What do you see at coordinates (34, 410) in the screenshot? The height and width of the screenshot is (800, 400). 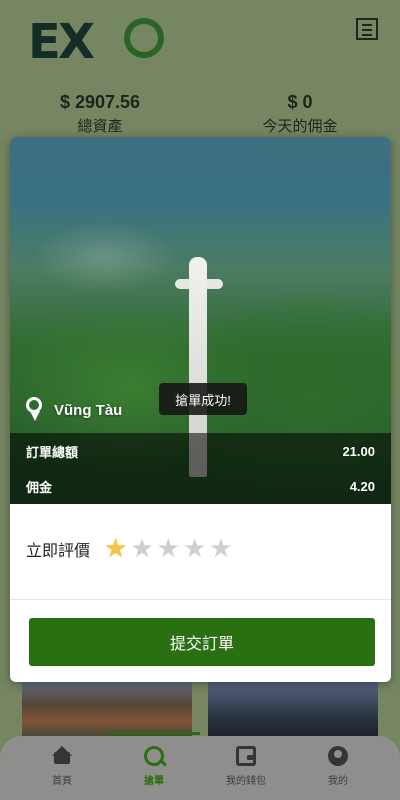 I see `location-pin-icon` at bounding box center [34, 410].